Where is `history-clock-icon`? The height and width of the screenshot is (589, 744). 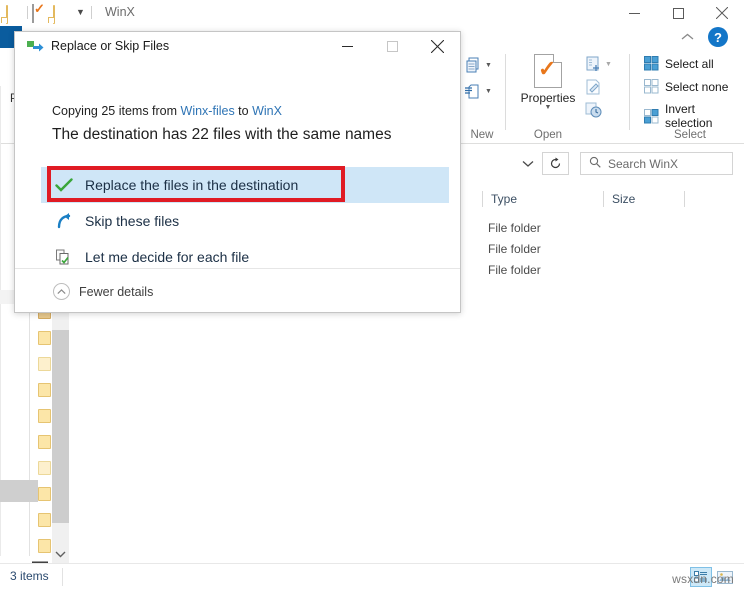 history-clock-icon is located at coordinates (593, 109).